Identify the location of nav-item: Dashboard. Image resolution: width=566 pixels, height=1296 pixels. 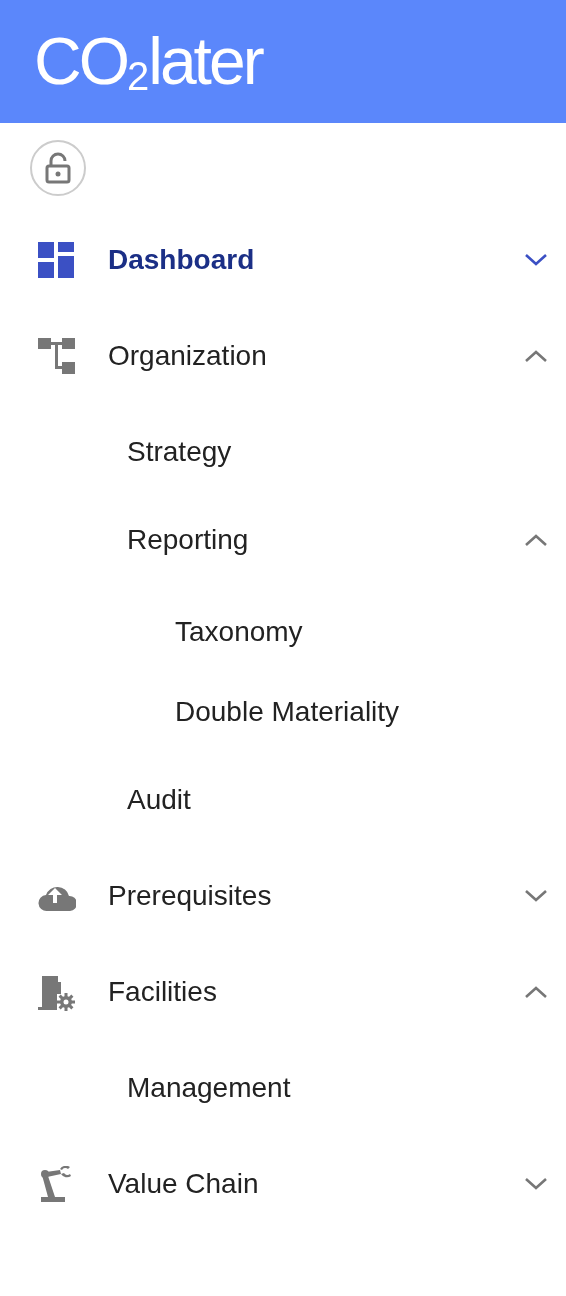
(283, 260).